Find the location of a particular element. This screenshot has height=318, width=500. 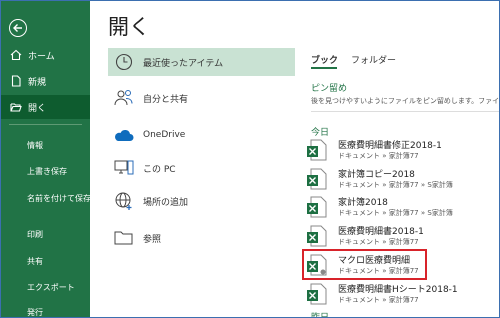

side-item-home-label: ホーム is located at coordinates (41, 56).